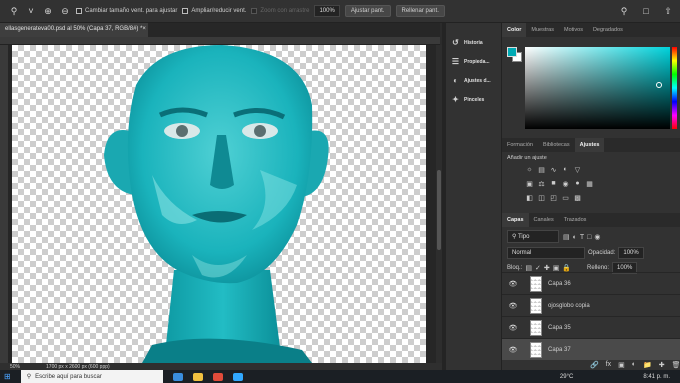  I want to click on close-tab-icon: ×, so click(144, 30).